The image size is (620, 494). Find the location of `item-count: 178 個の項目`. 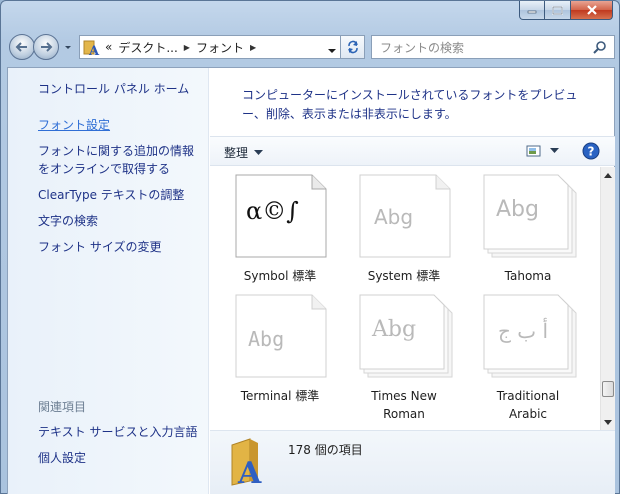

item-count: 178 個の項目 is located at coordinates (325, 450).